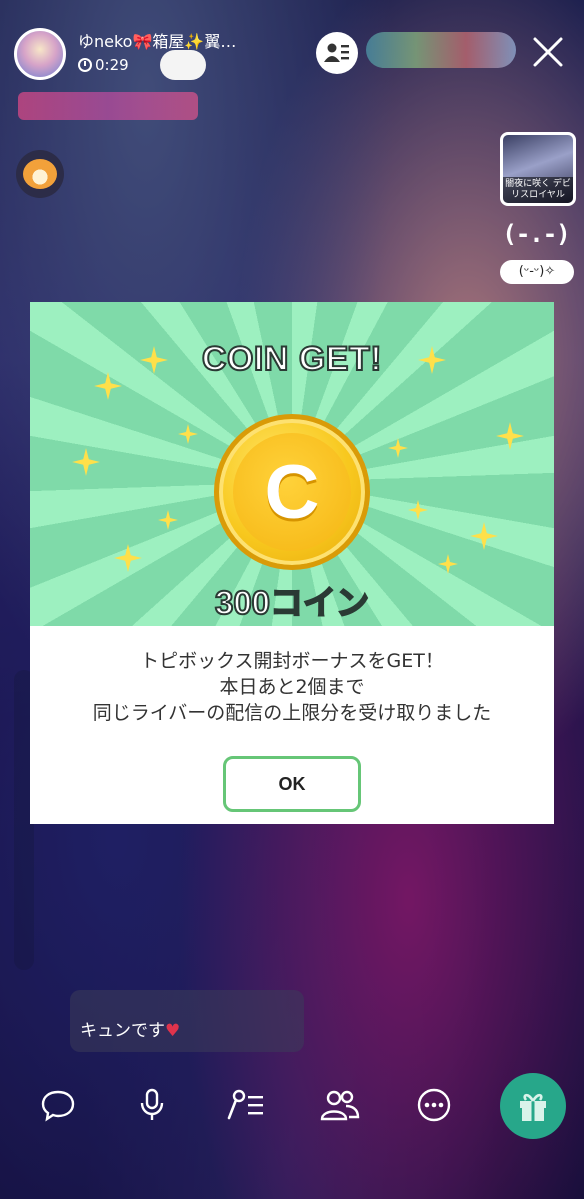 The width and height of the screenshot is (584, 1199). I want to click on collab-icon, so click(340, 1105).